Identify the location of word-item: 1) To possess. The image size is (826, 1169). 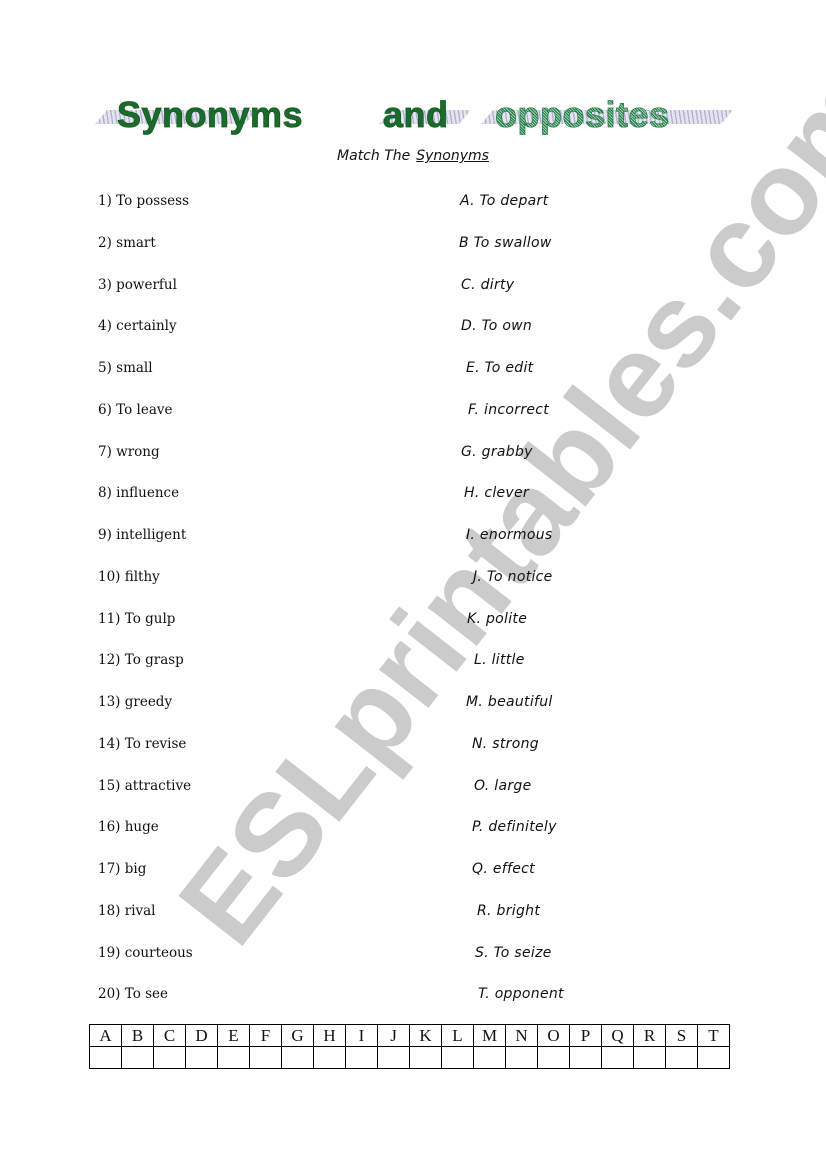
(143, 201).